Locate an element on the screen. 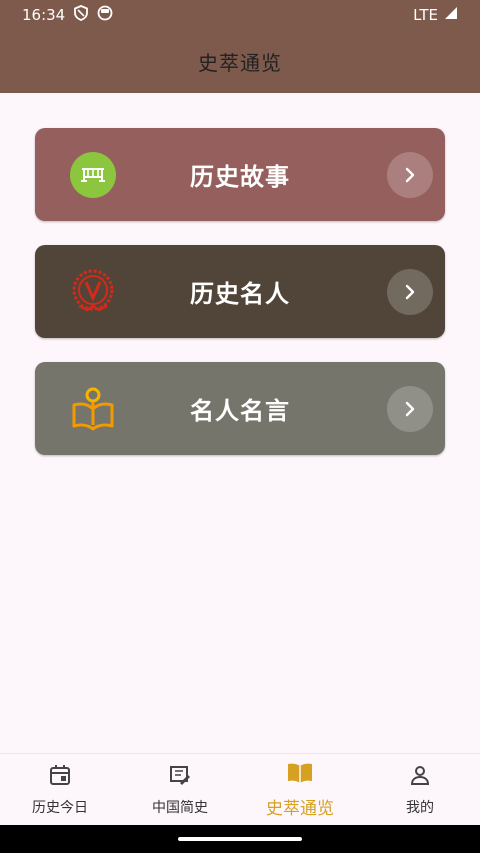  nav-label: 史萃通览 is located at coordinates (300, 809).